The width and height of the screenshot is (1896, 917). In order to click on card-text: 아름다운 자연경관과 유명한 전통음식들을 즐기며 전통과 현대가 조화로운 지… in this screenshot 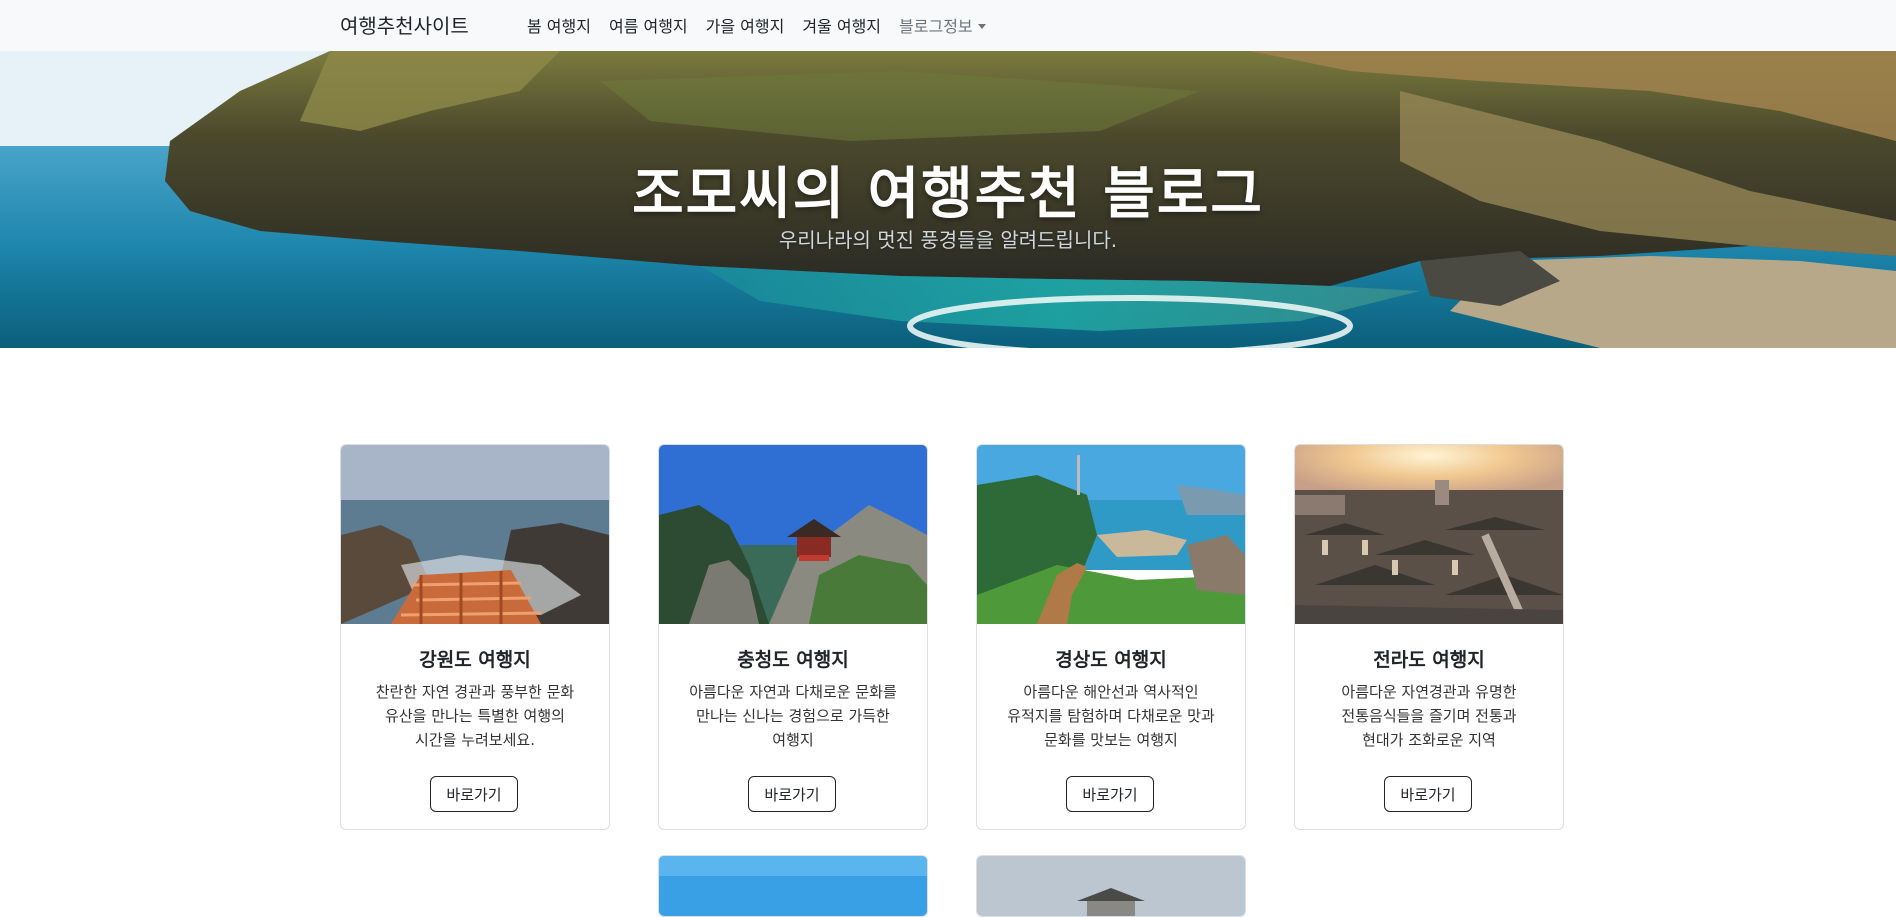, I will do `click(1429, 716)`.